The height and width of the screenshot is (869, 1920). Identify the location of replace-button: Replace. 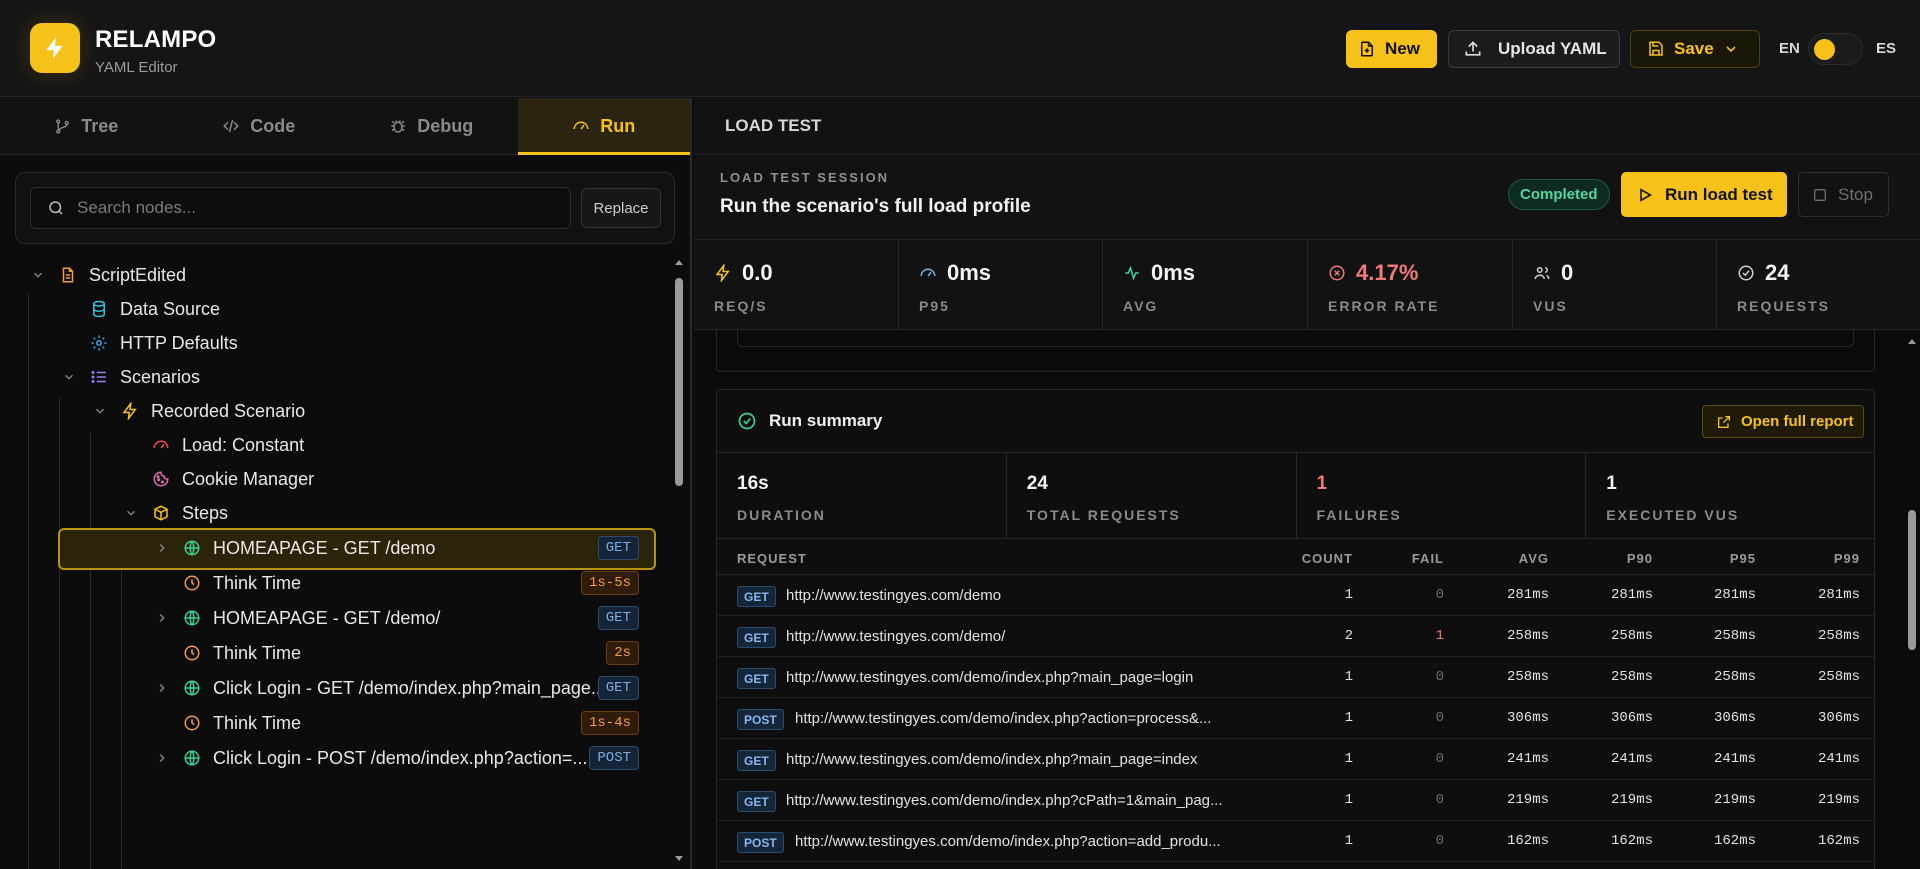
(621, 208).